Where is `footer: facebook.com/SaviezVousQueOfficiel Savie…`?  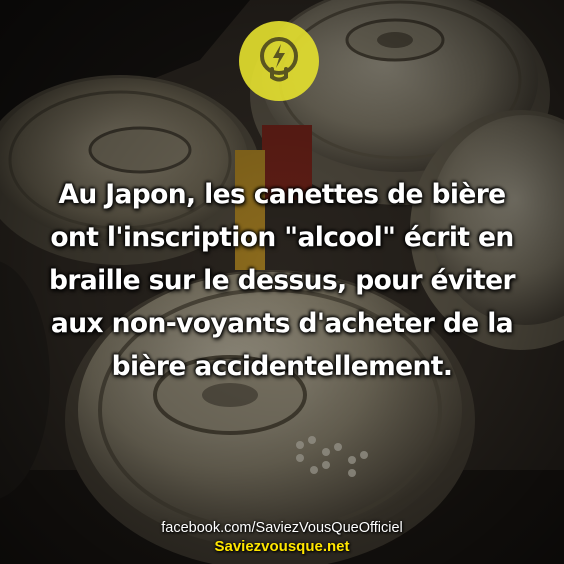
footer: facebook.com/SaviezVousQueOfficiel Savie… is located at coordinates (282, 537).